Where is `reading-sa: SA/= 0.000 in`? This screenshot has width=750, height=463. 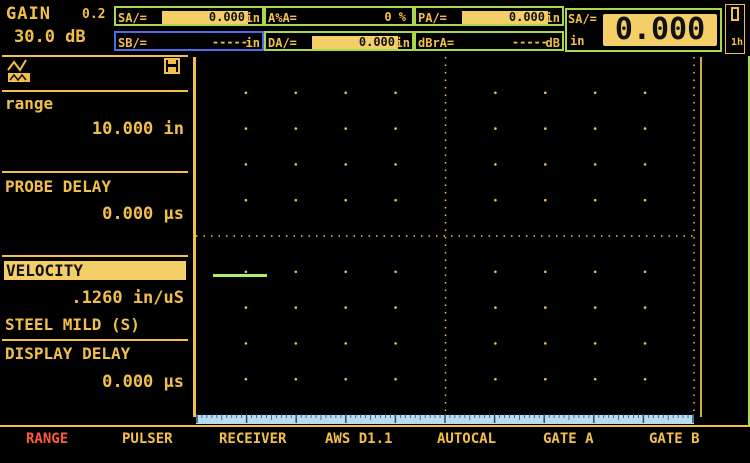
reading-sa: SA/= 0.000 in is located at coordinates (189, 16).